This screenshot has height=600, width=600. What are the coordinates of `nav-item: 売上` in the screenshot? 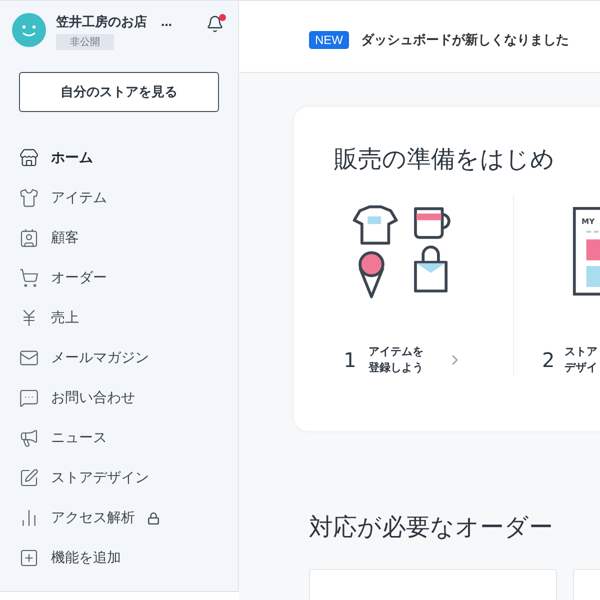 It's located at (119, 318).